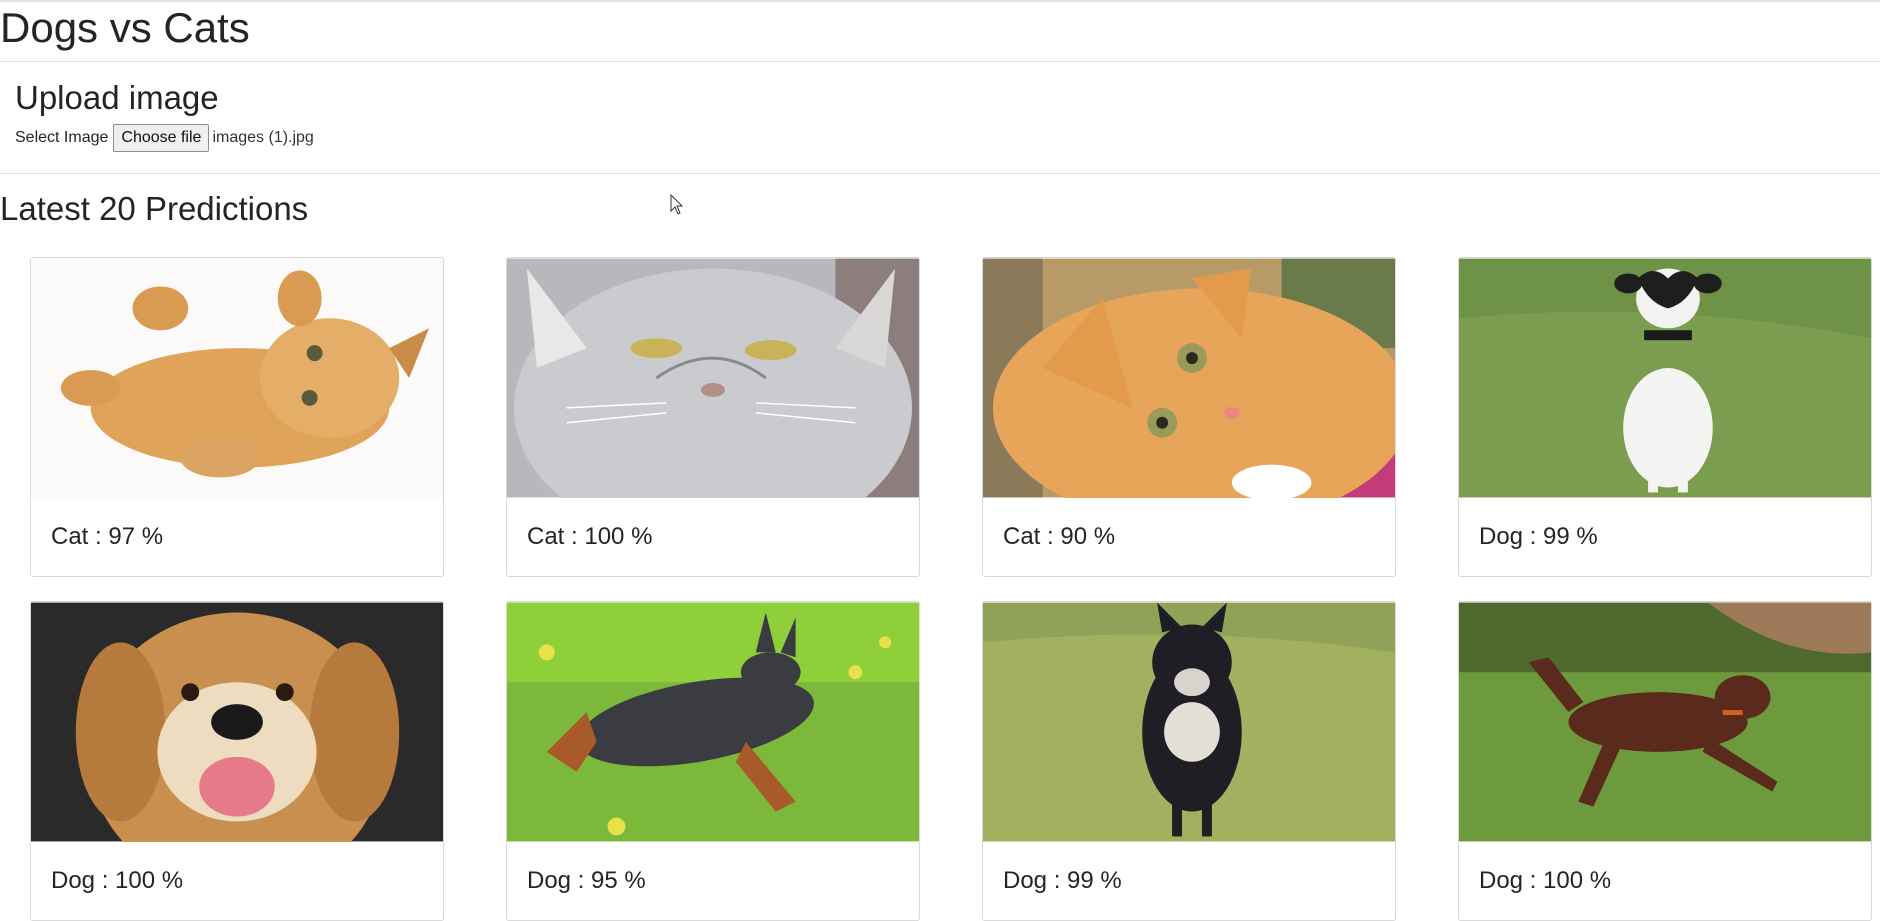  Describe the element at coordinates (117, 97) in the screenshot. I see `upload-heading: Upload image` at that location.